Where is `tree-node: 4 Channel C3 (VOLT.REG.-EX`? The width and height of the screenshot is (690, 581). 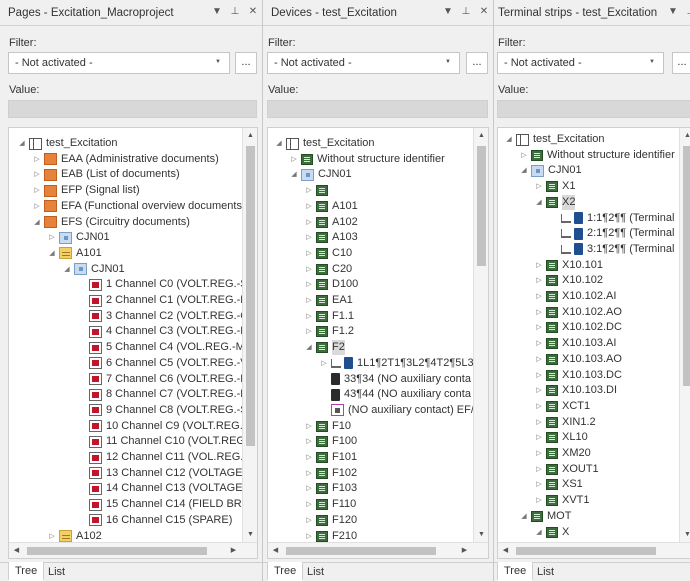 tree-node: 4 Channel C3 (VOLT.REG.-EX is located at coordinates (166, 331).